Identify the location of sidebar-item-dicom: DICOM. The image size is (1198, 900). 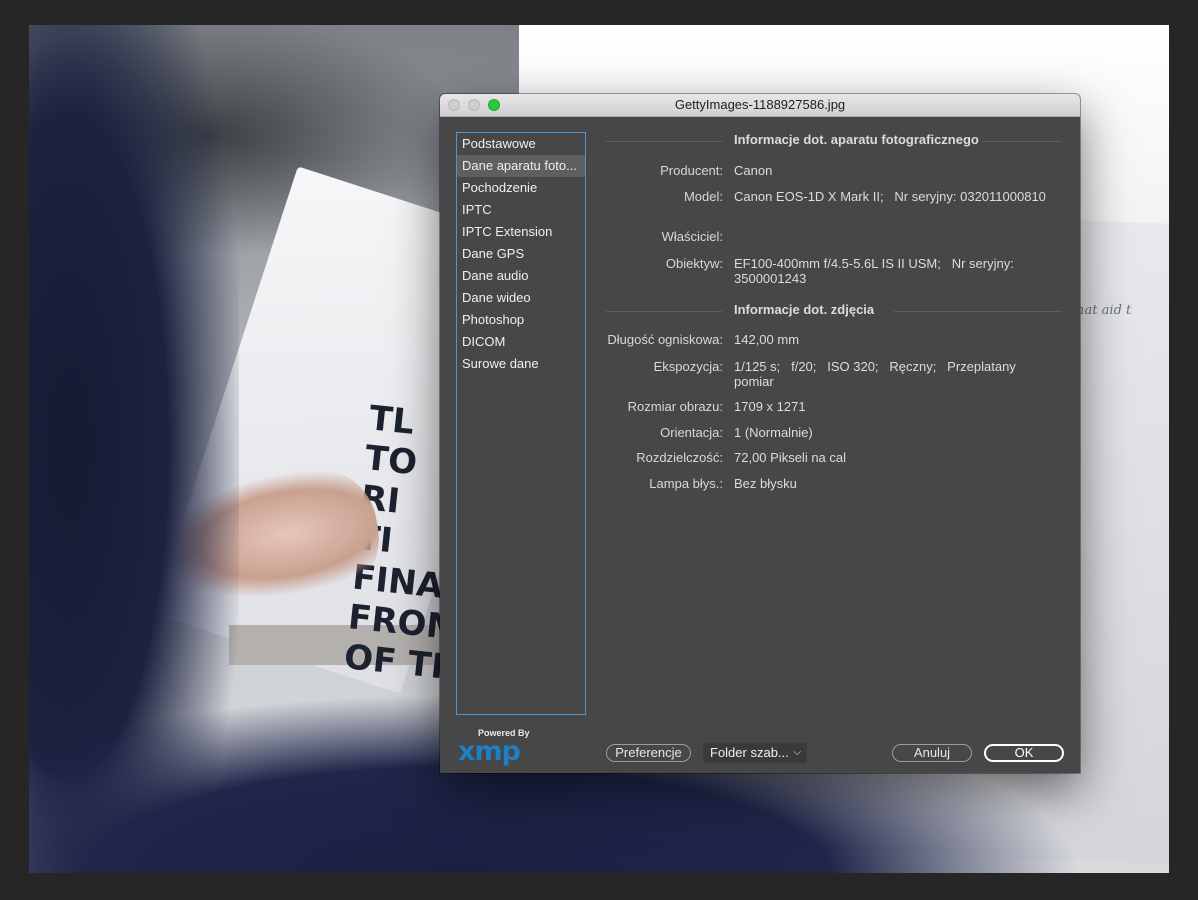
(521, 342).